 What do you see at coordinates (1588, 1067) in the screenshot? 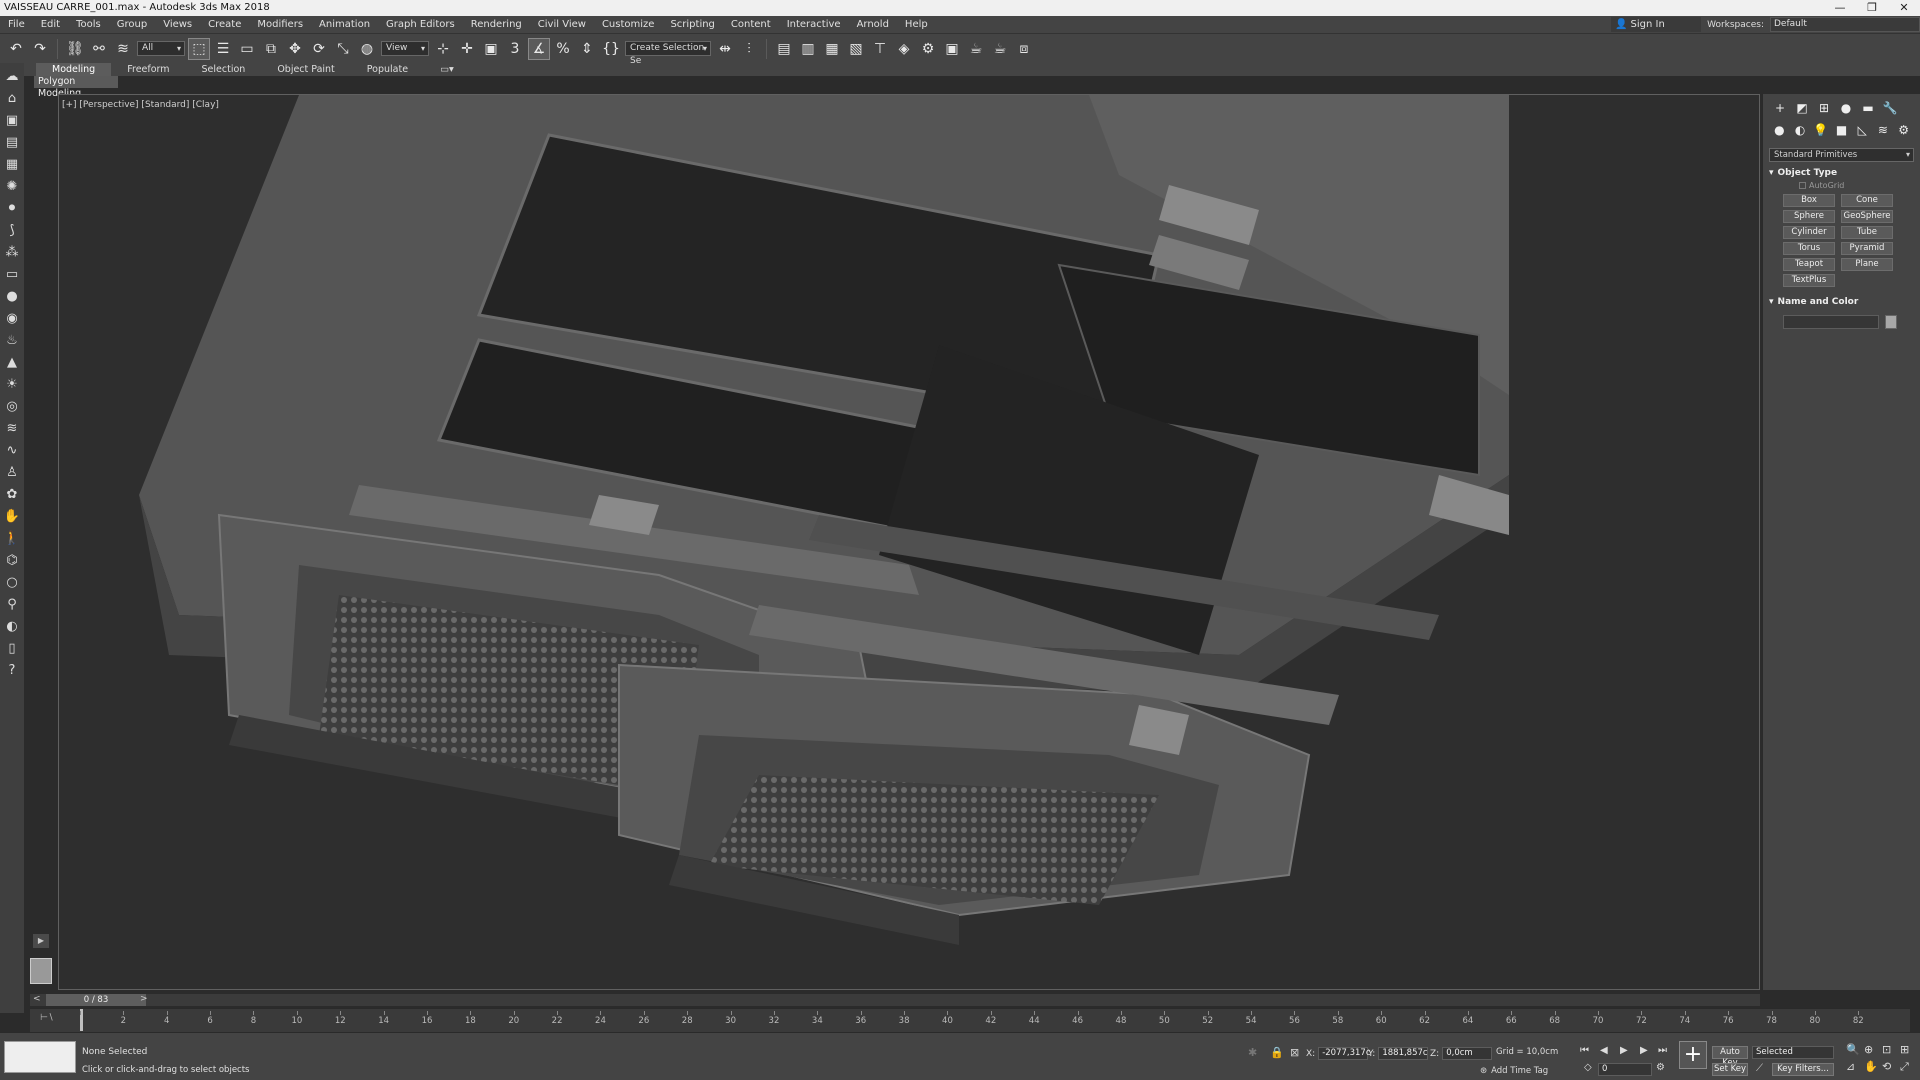
I see `key-mode-toggle-icon: ◇` at bounding box center [1588, 1067].